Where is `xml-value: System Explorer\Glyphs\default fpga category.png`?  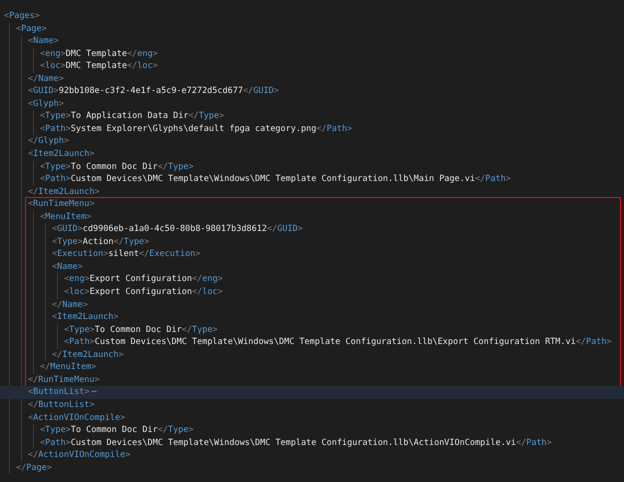 xml-value: System Explorer\Glyphs\default fpga category.png is located at coordinates (193, 129).